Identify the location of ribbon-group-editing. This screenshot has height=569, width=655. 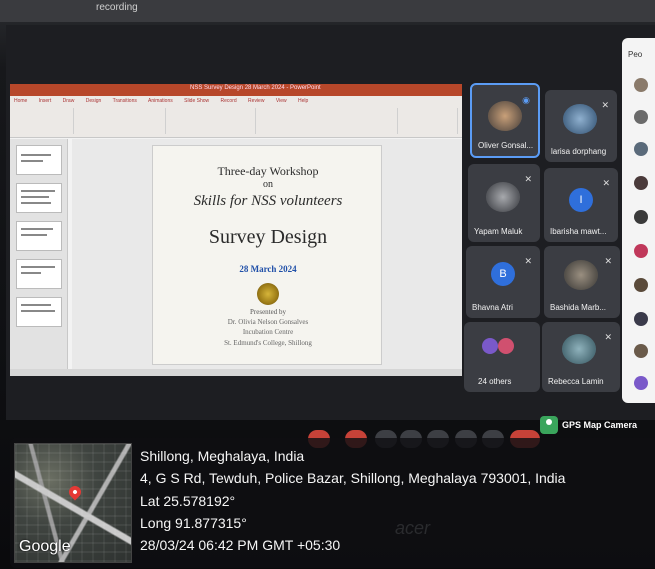
(429, 121).